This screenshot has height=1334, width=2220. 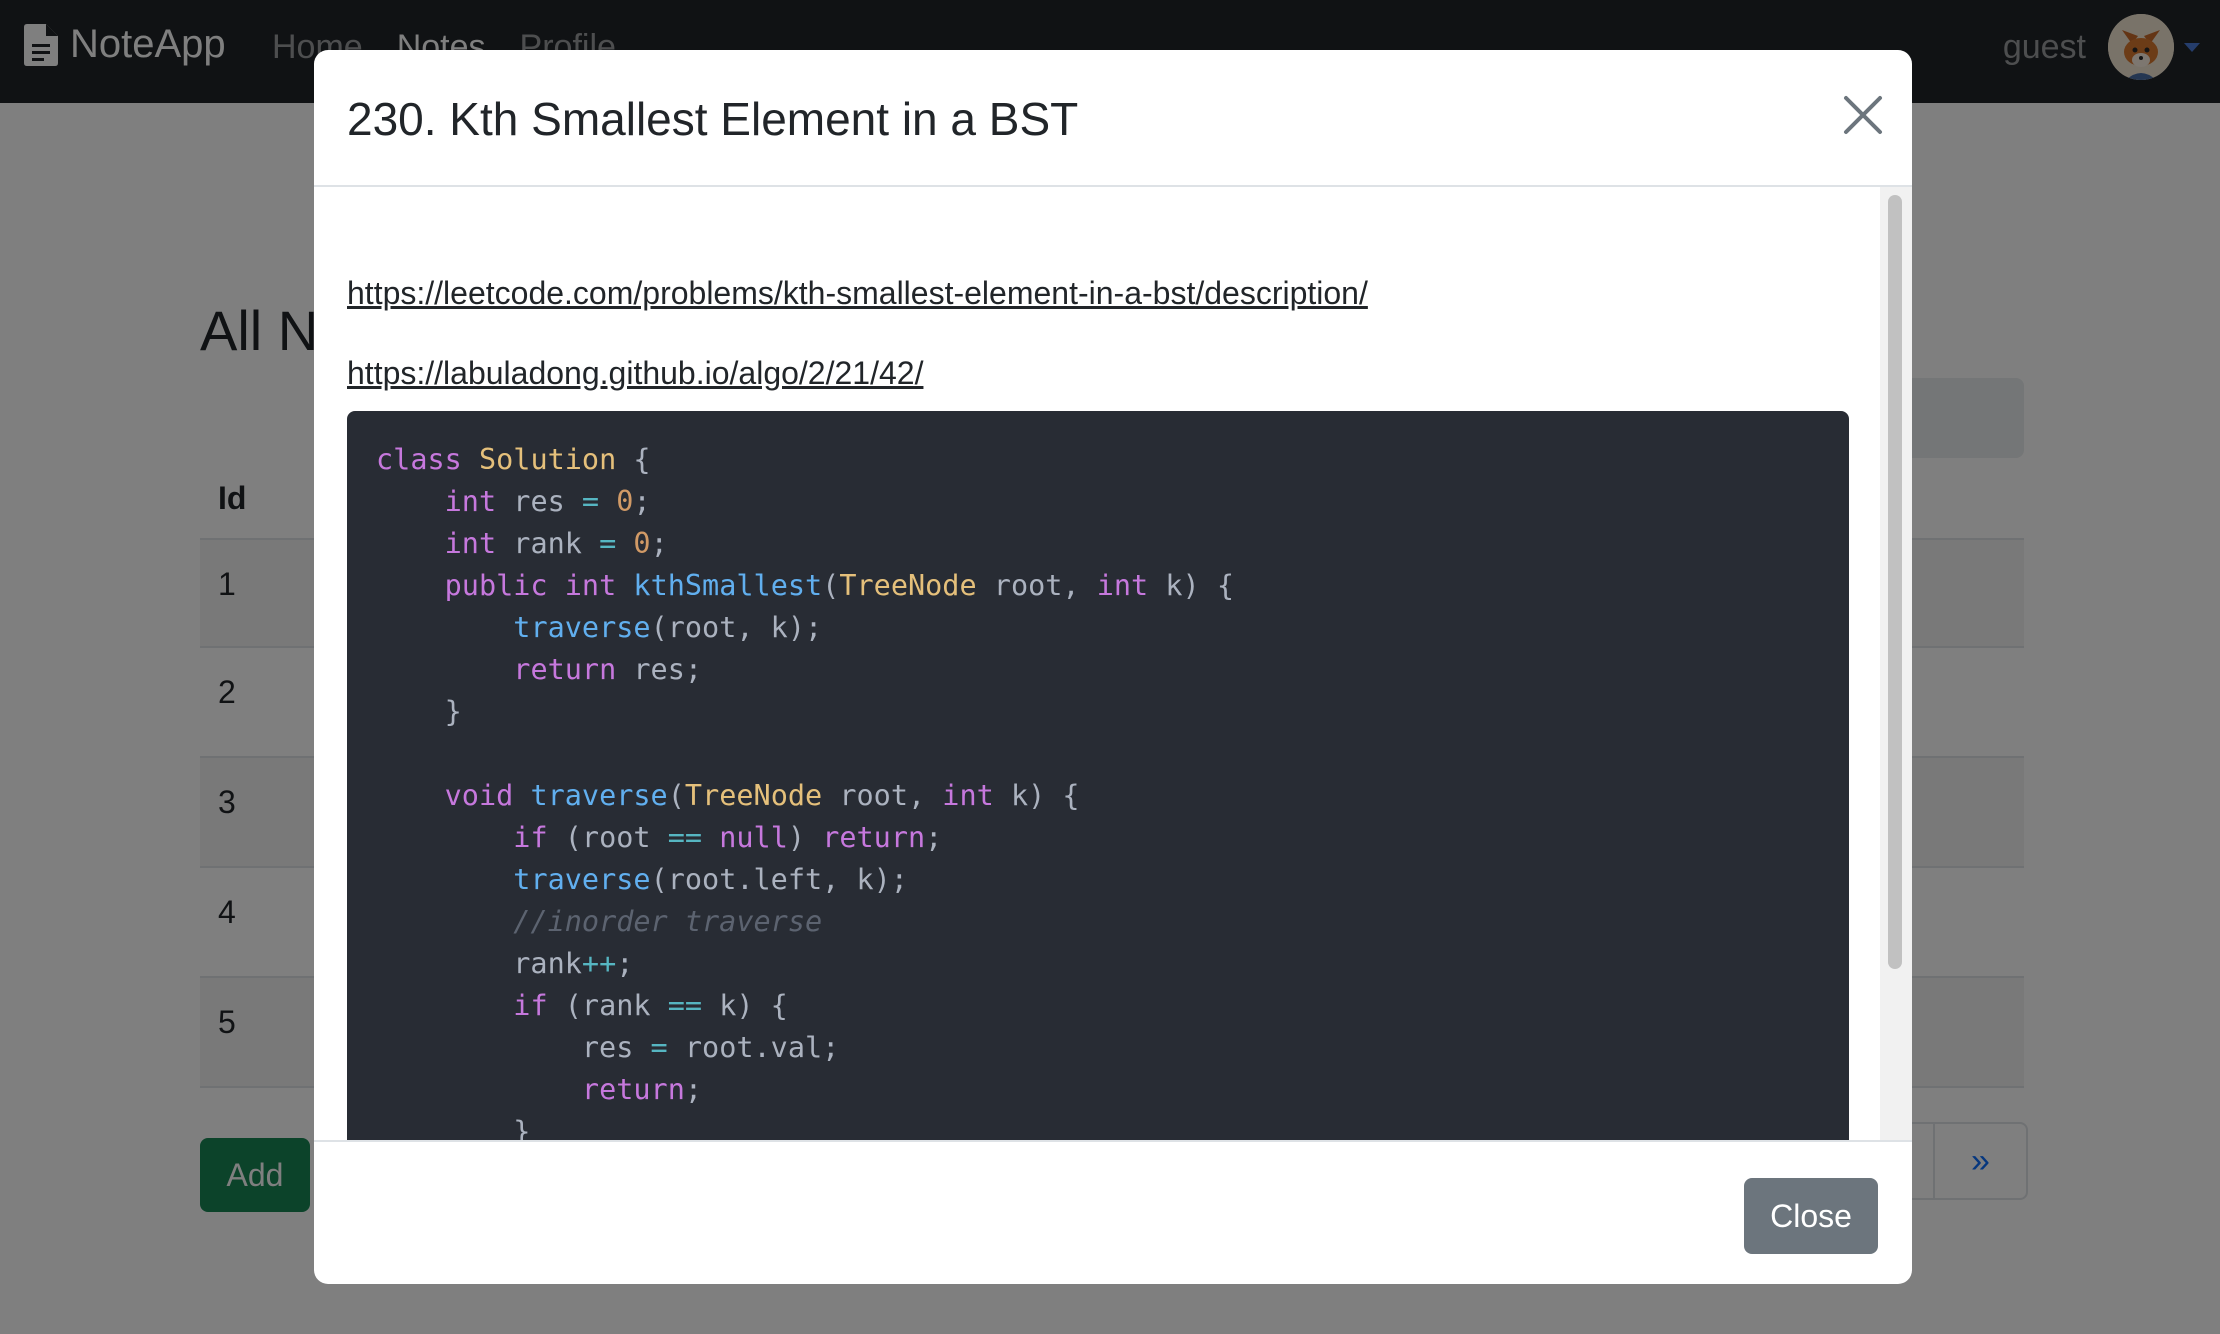 What do you see at coordinates (1895, 582) in the screenshot?
I see `scrollbar-thumb` at bounding box center [1895, 582].